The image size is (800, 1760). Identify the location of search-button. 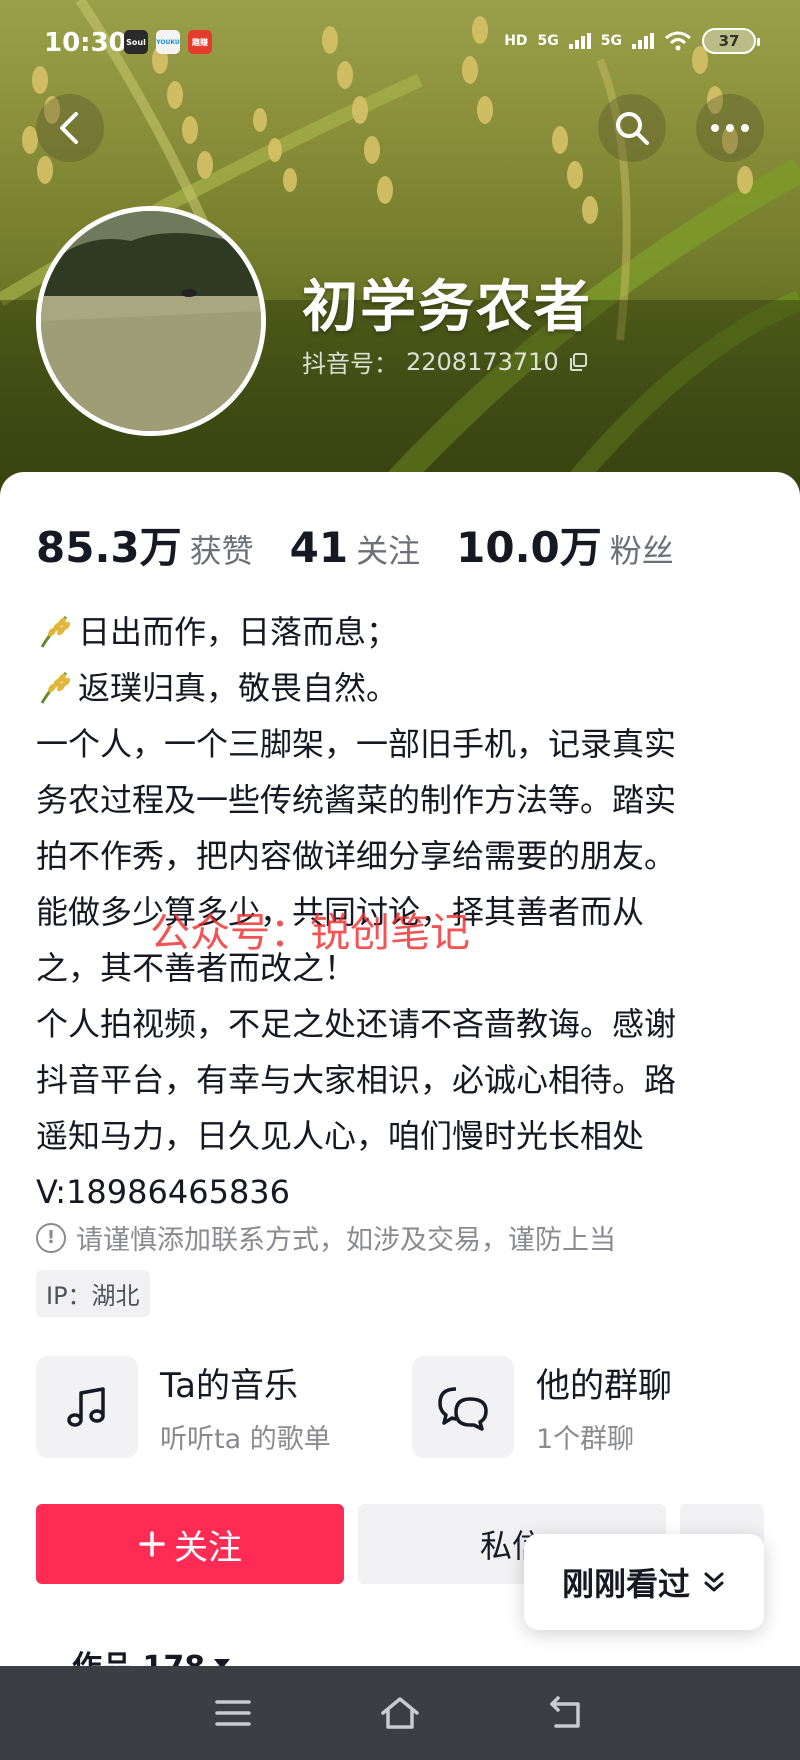
(632, 128).